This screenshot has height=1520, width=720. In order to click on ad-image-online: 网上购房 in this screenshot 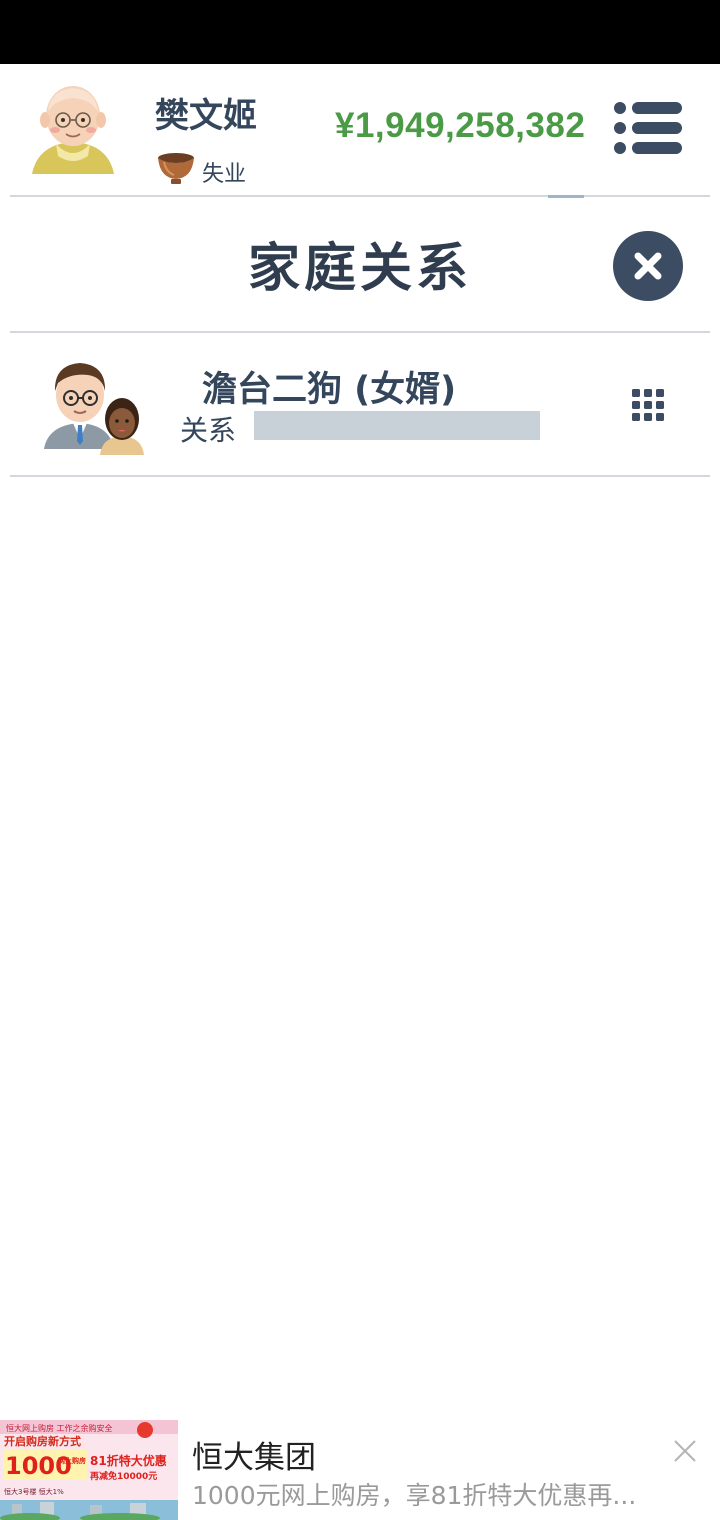, I will do `click(72, 1460)`.